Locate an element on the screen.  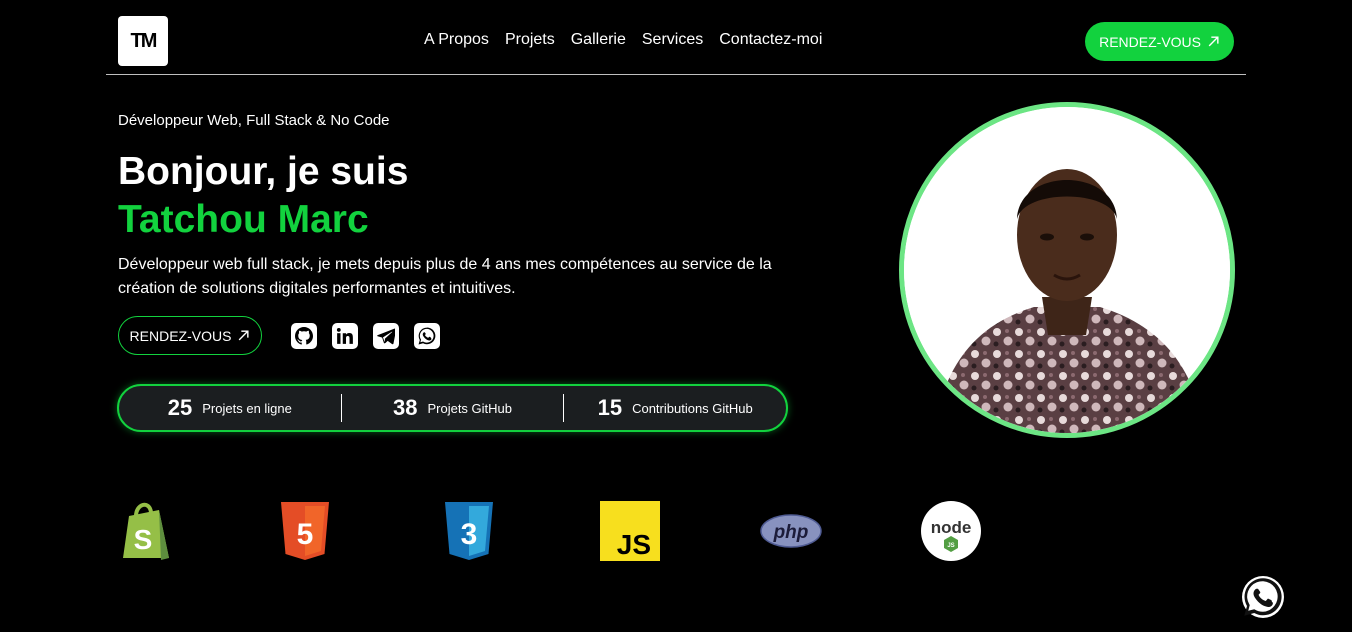
stat-label: Projets GitHub is located at coordinates (470, 408).